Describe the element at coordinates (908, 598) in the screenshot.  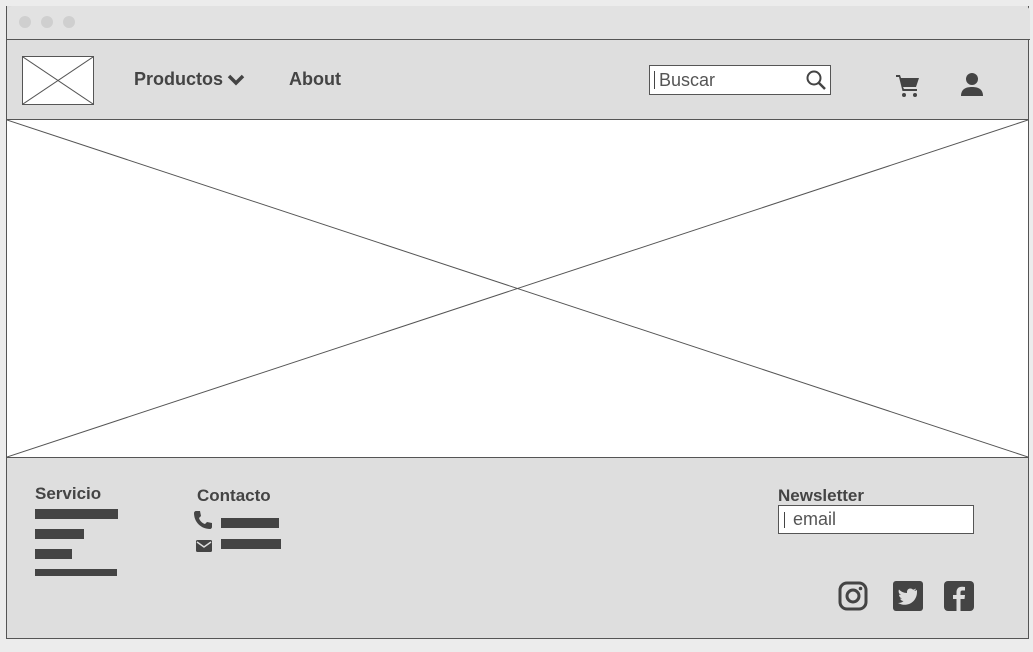
I see `twitter-icon` at that location.